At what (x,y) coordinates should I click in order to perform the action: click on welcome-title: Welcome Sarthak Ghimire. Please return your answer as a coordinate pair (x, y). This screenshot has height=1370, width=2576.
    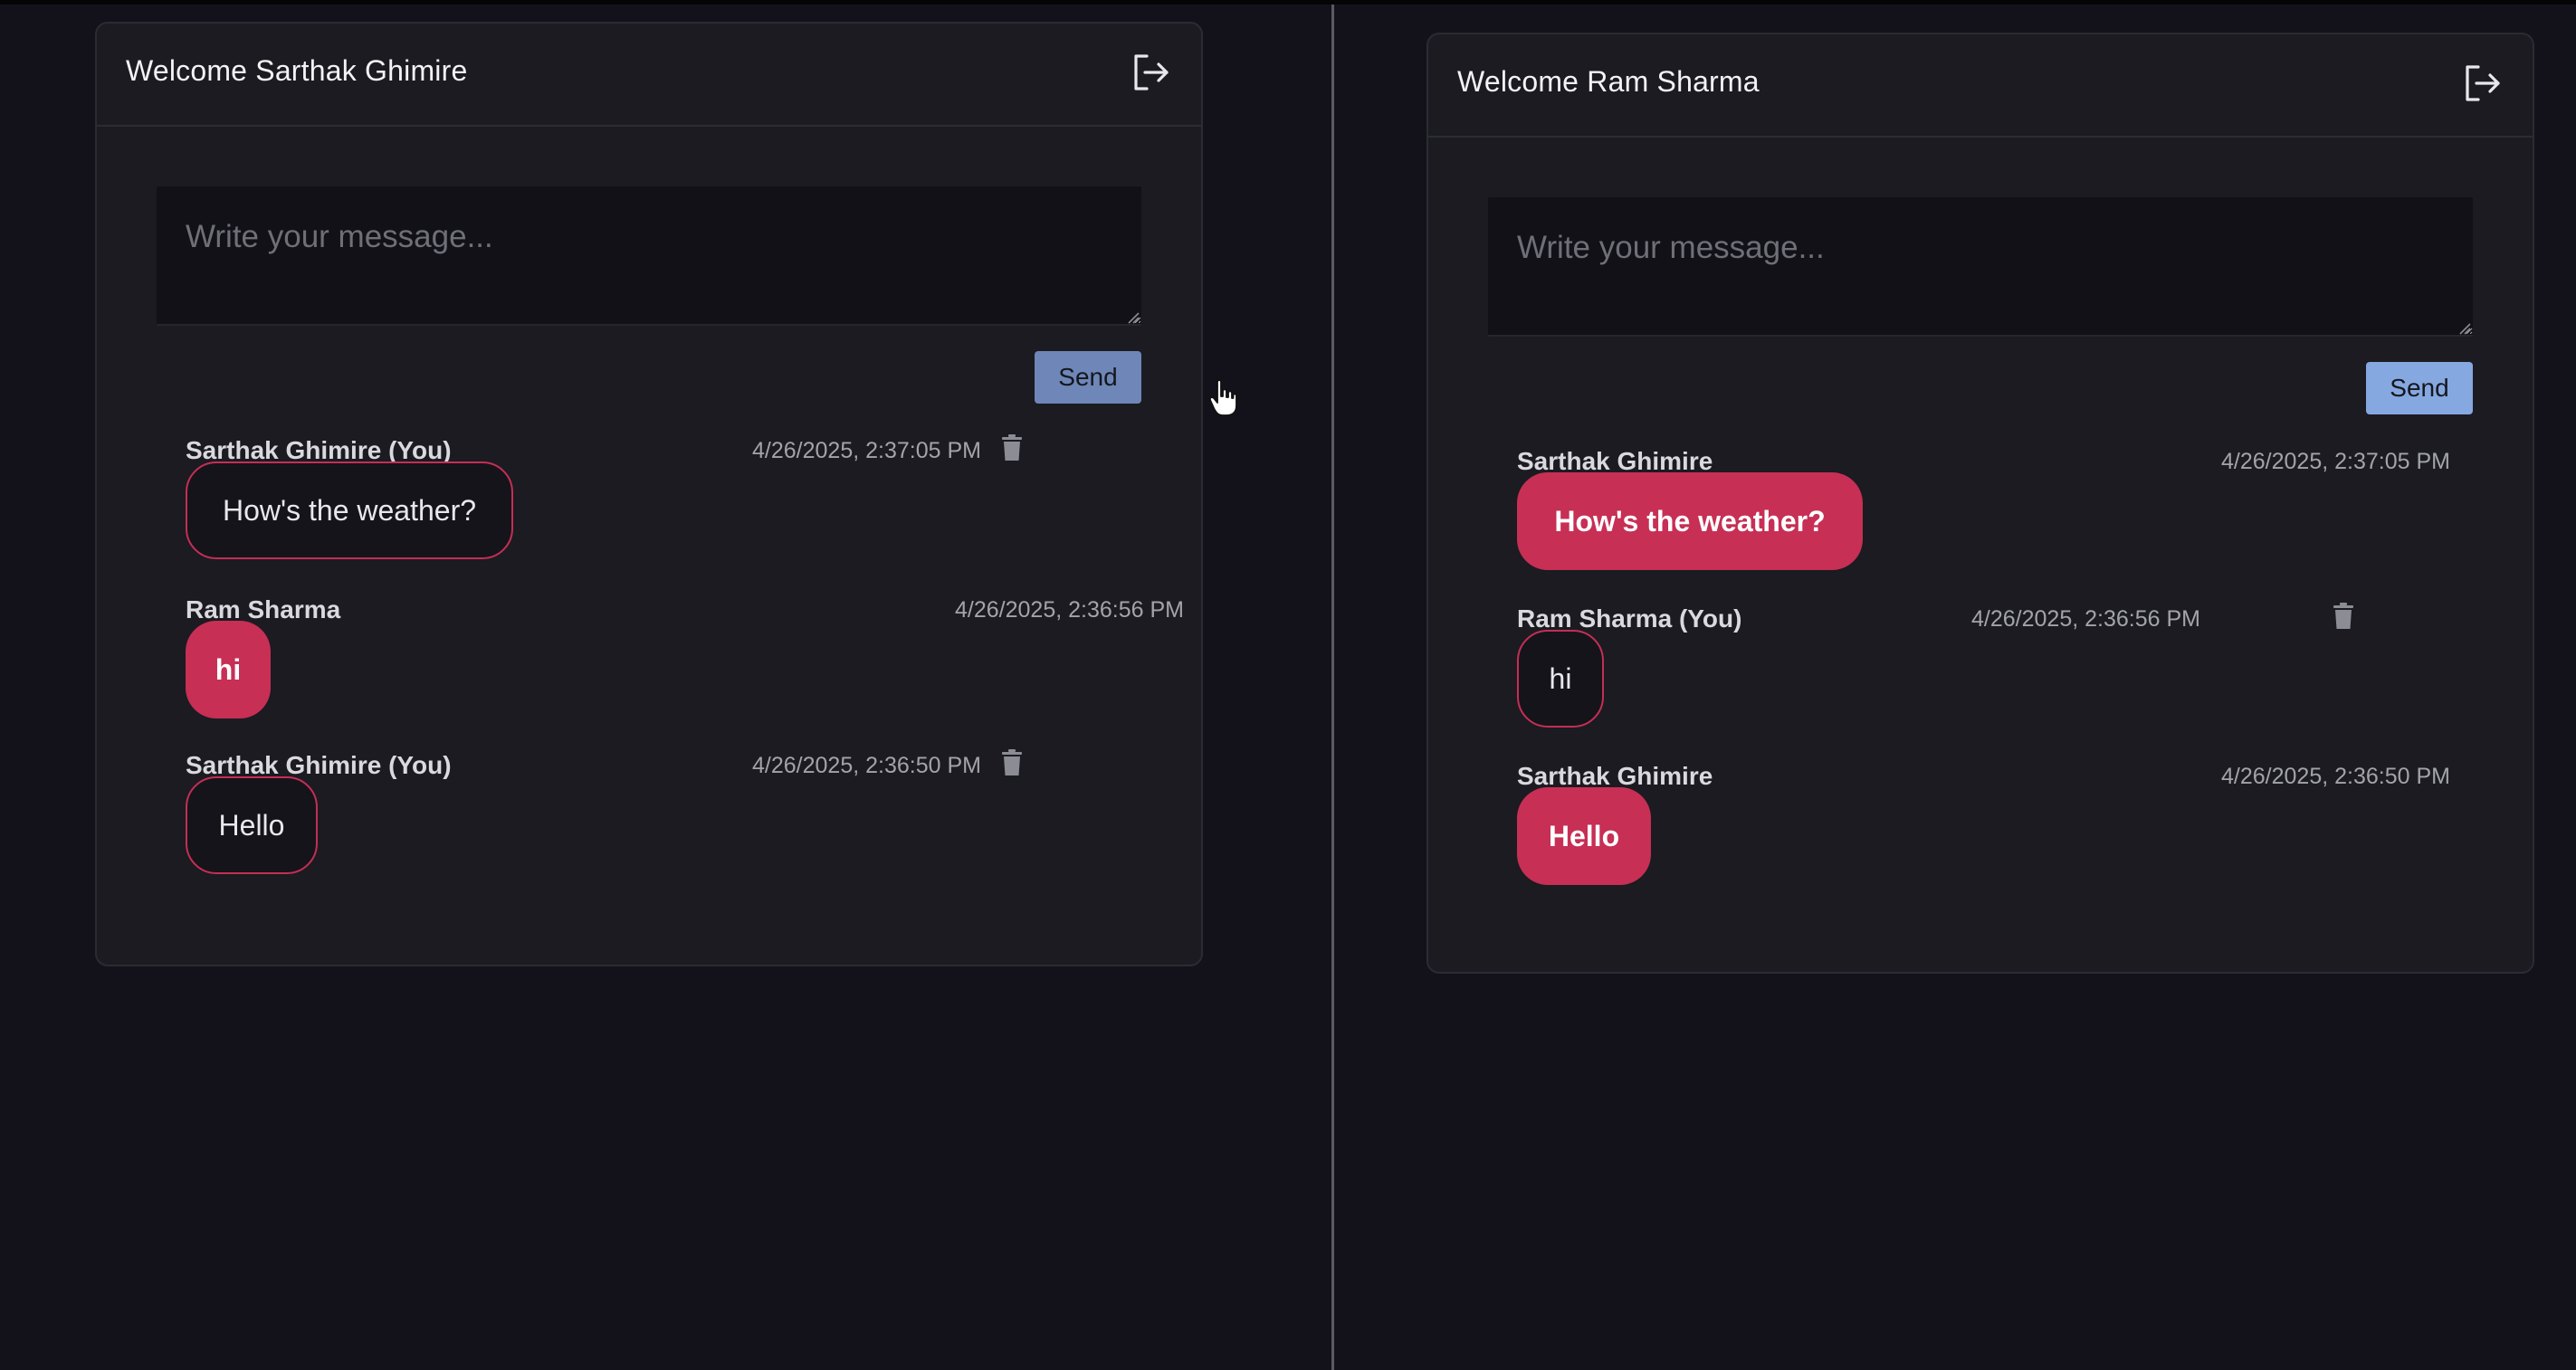
    Looking at the image, I should click on (297, 70).